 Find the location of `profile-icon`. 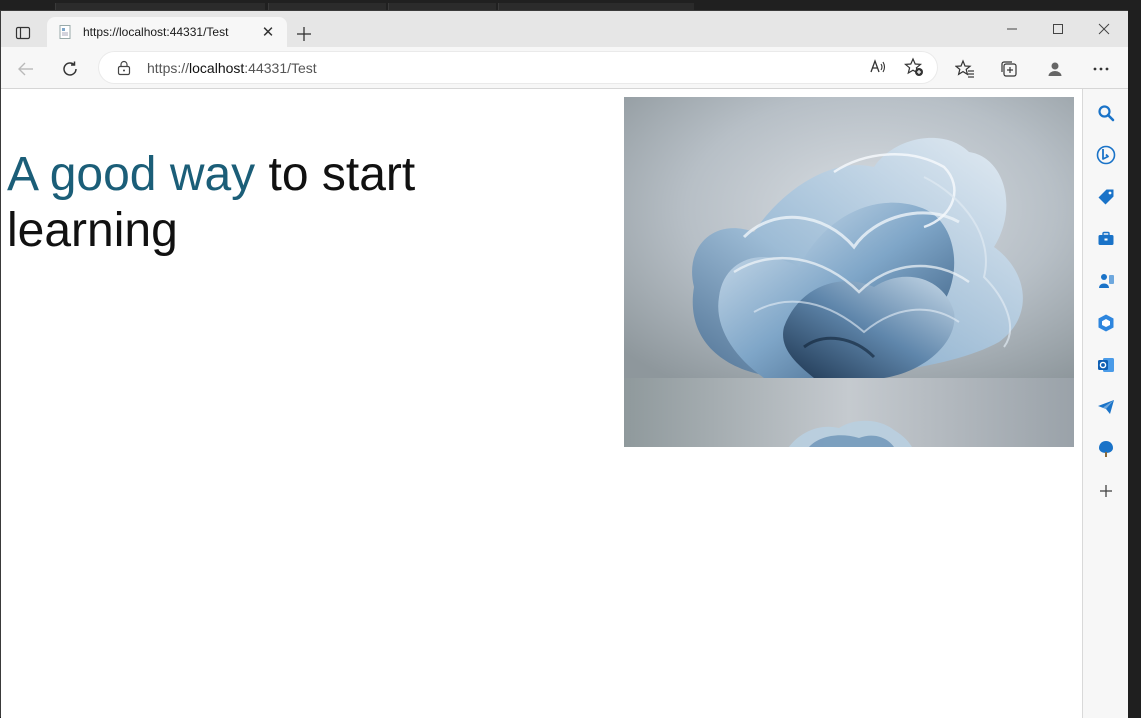

profile-icon is located at coordinates (1055, 69).